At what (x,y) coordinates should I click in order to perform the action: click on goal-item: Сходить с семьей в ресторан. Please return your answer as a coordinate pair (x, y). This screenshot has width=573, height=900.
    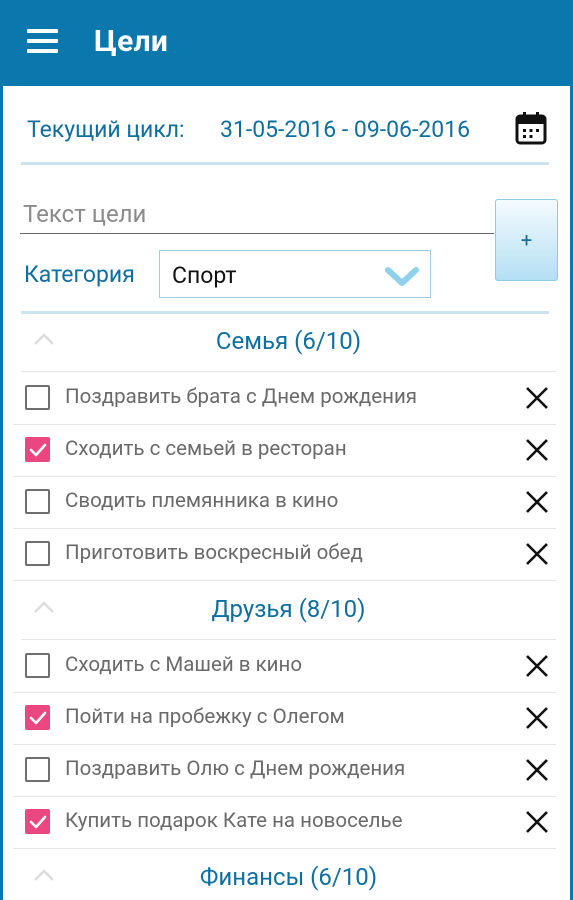
    Looking at the image, I should click on (284, 450).